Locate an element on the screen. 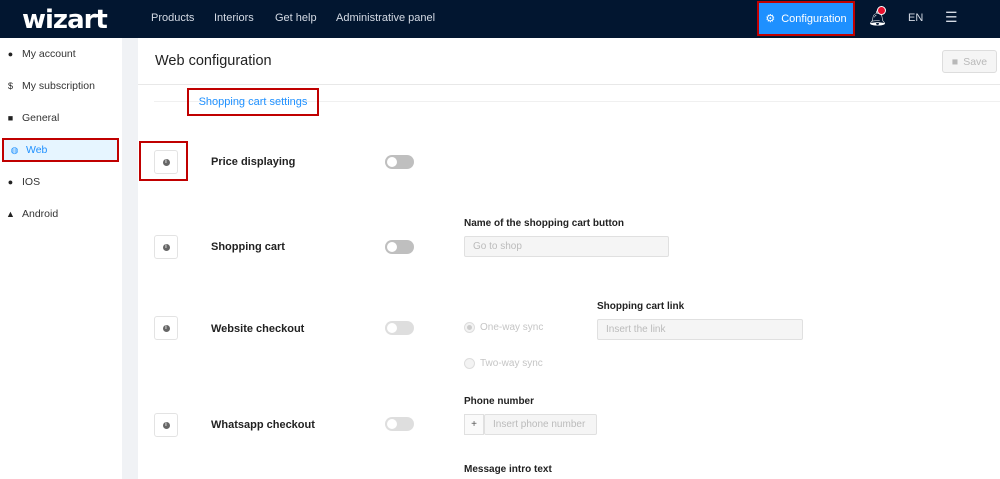 Image resolution: width=1000 pixels, height=479 pixels. sidebar-item-label: My subscription is located at coordinates (58, 86).